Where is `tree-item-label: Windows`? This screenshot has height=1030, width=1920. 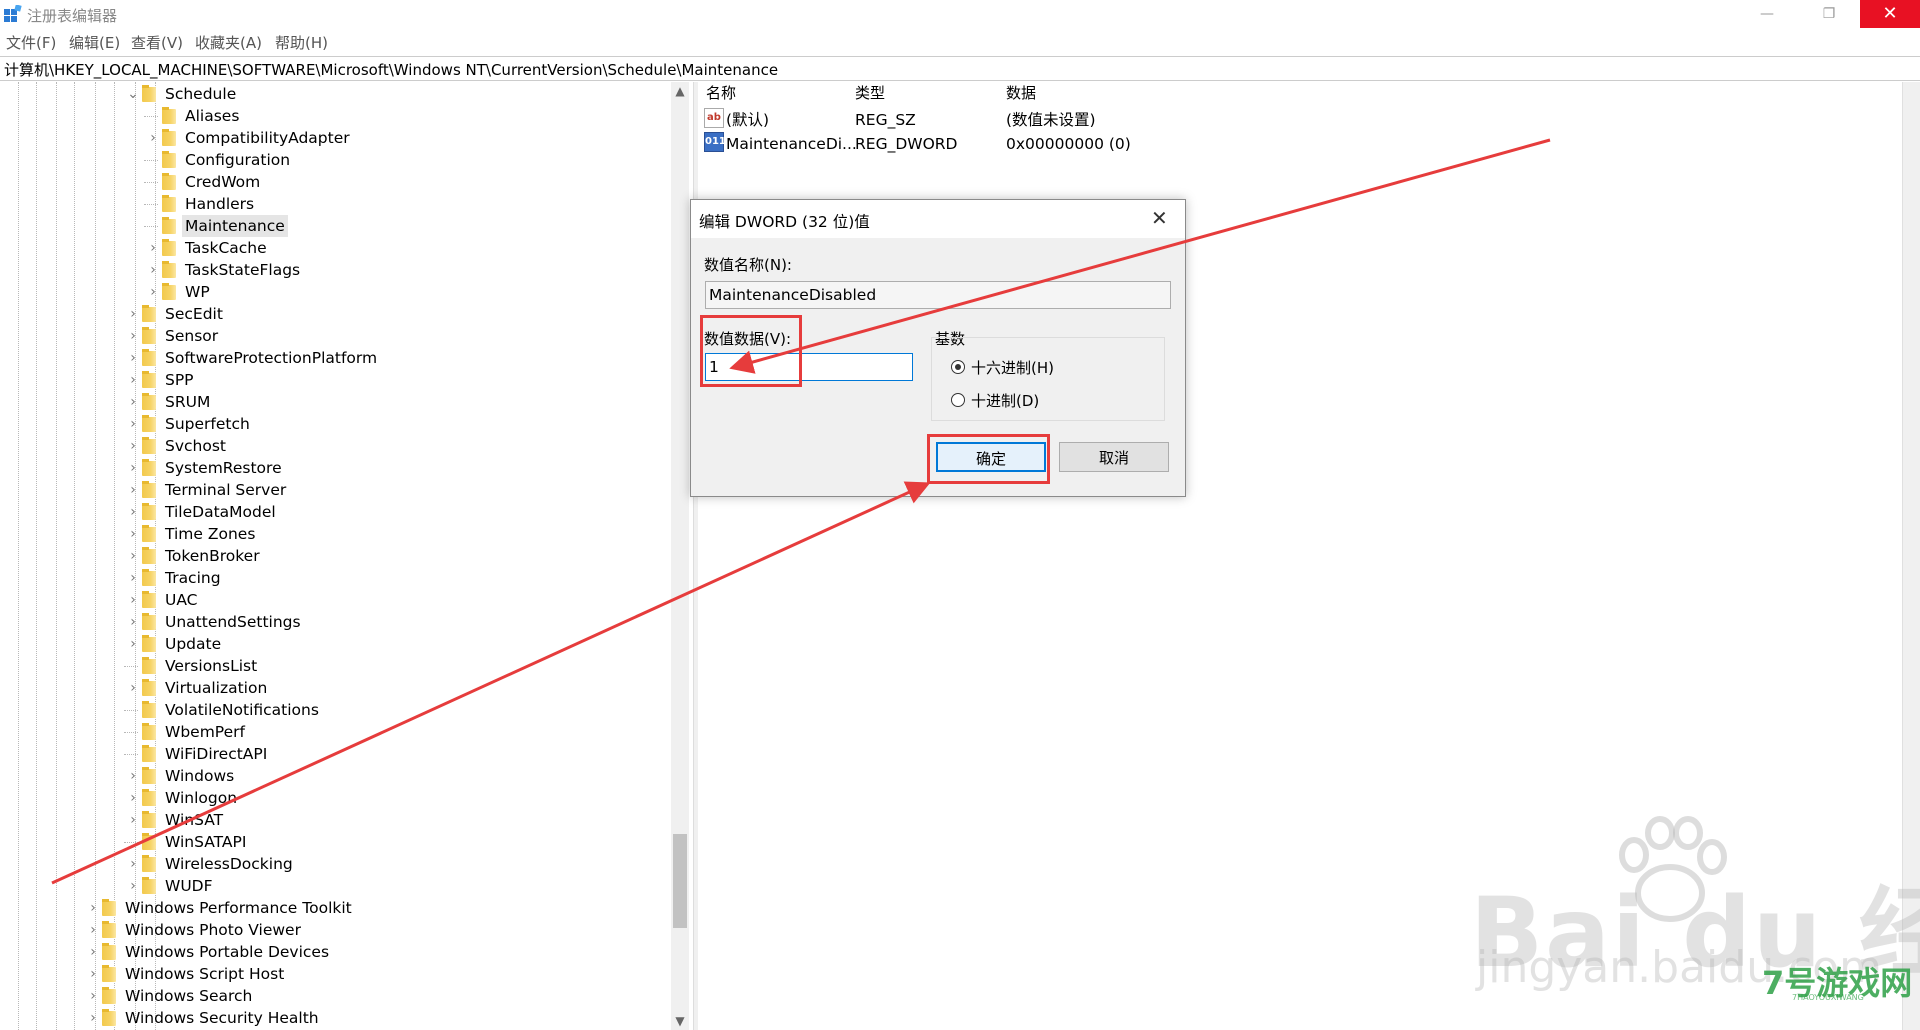
tree-item-label: Windows is located at coordinates (200, 776).